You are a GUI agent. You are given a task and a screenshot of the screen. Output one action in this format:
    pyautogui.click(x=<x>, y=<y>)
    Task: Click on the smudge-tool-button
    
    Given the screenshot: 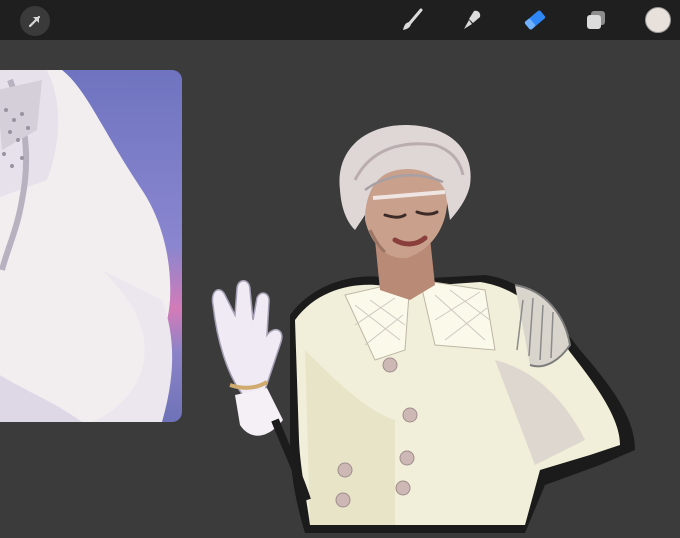 What is the action you would take?
    pyautogui.click(x=472, y=20)
    